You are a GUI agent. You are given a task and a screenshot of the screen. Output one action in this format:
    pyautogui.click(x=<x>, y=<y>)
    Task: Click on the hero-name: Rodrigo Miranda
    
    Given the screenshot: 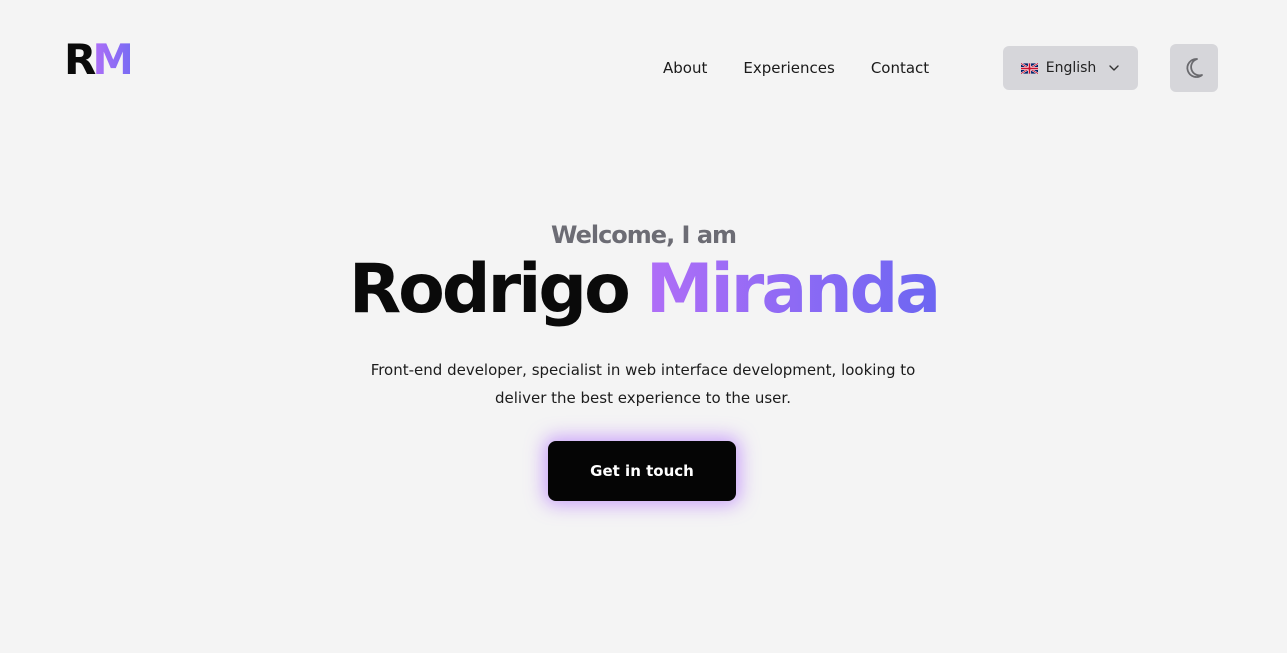 What is the action you would take?
    pyautogui.click(x=643, y=290)
    